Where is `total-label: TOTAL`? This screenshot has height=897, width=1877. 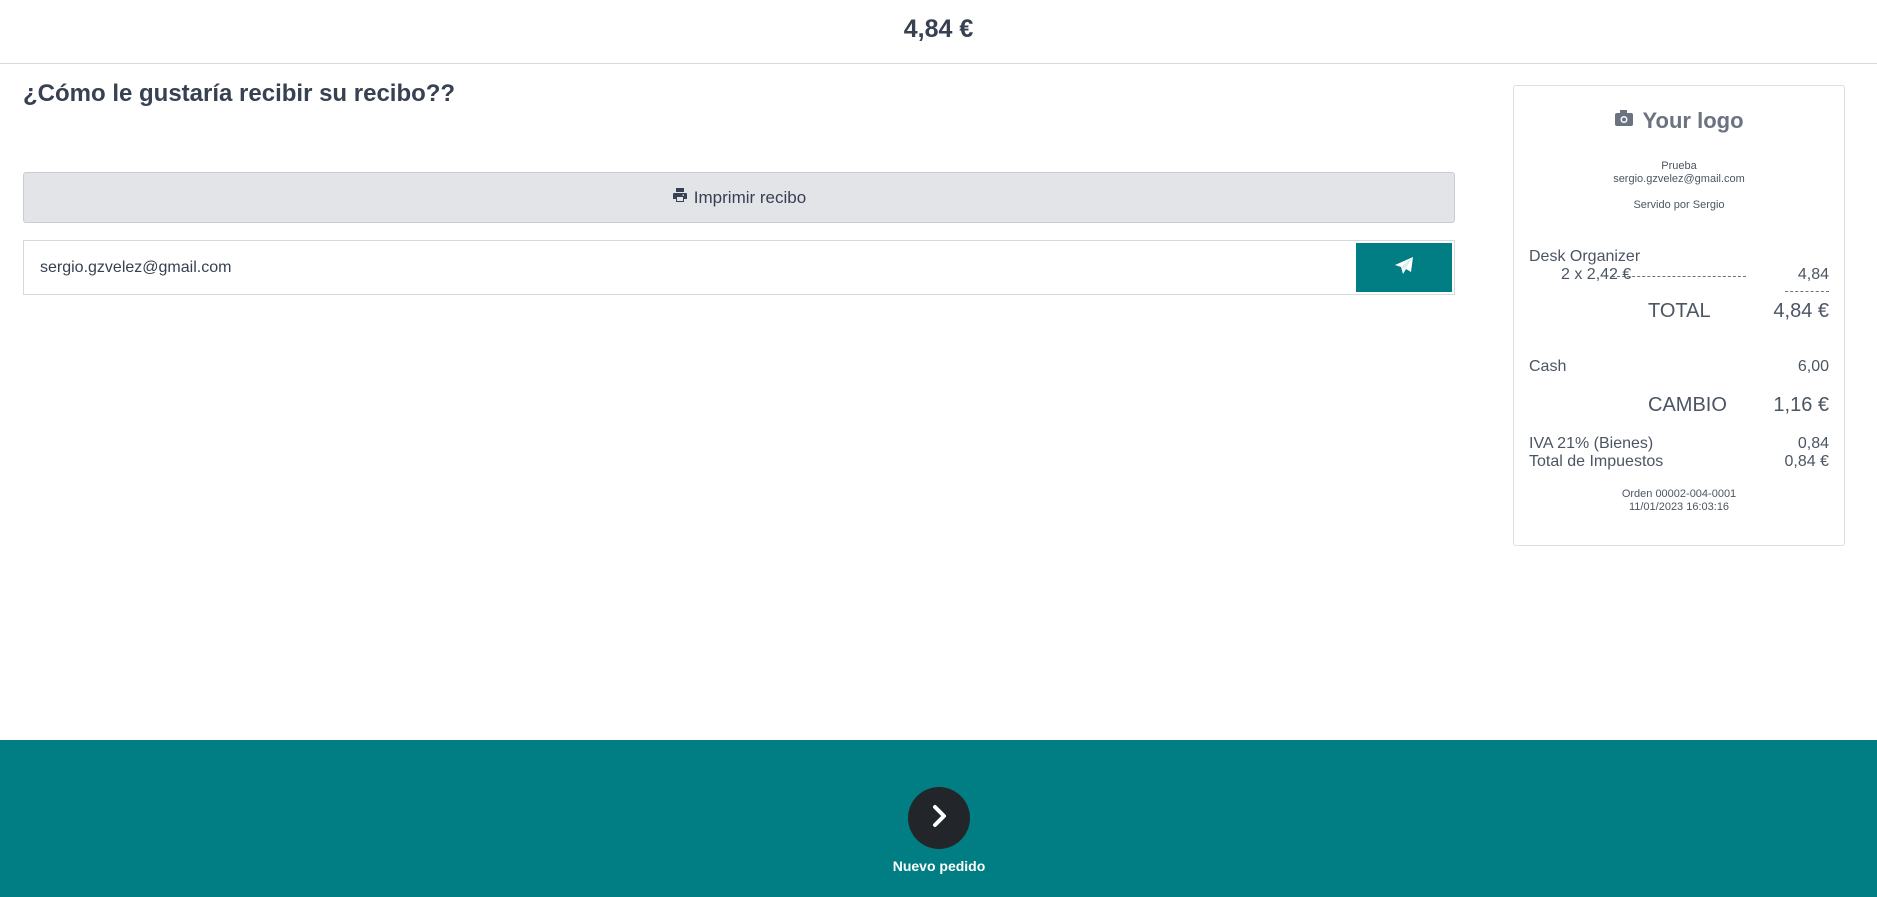 total-label: TOTAL is located at coordinates (1679, 311).